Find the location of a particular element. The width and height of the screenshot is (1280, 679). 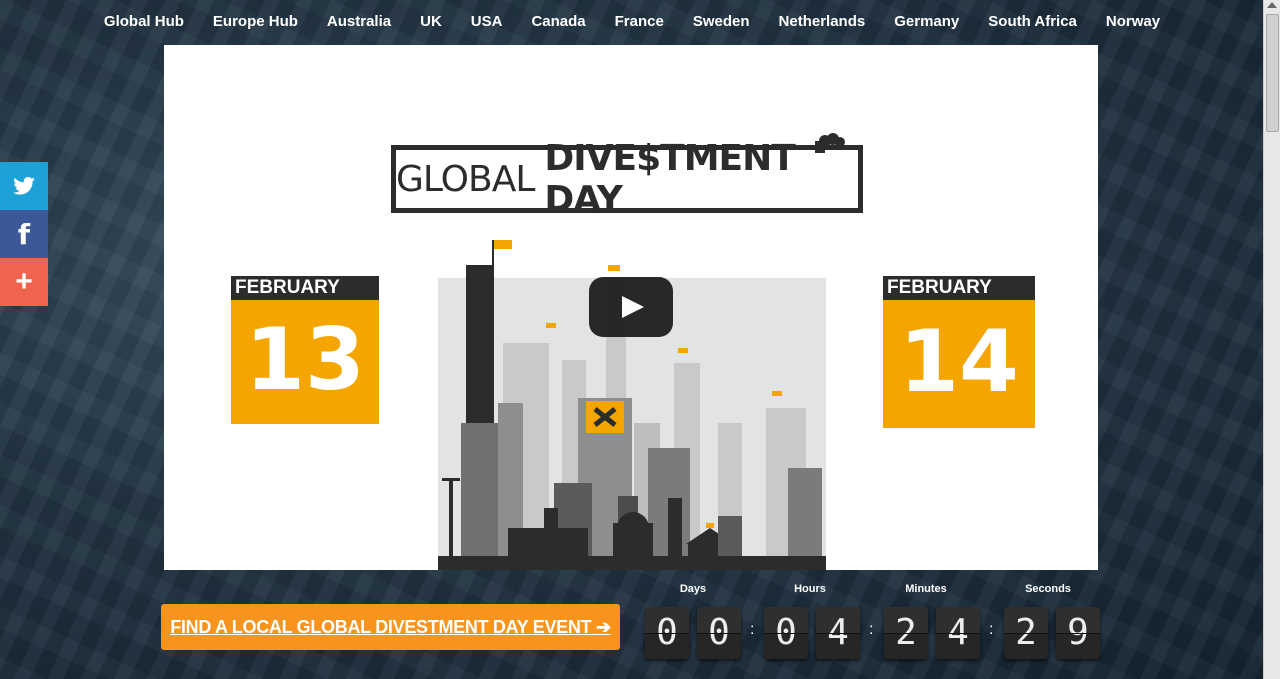

nav-uk: UK is located at coordinates (431, 22).